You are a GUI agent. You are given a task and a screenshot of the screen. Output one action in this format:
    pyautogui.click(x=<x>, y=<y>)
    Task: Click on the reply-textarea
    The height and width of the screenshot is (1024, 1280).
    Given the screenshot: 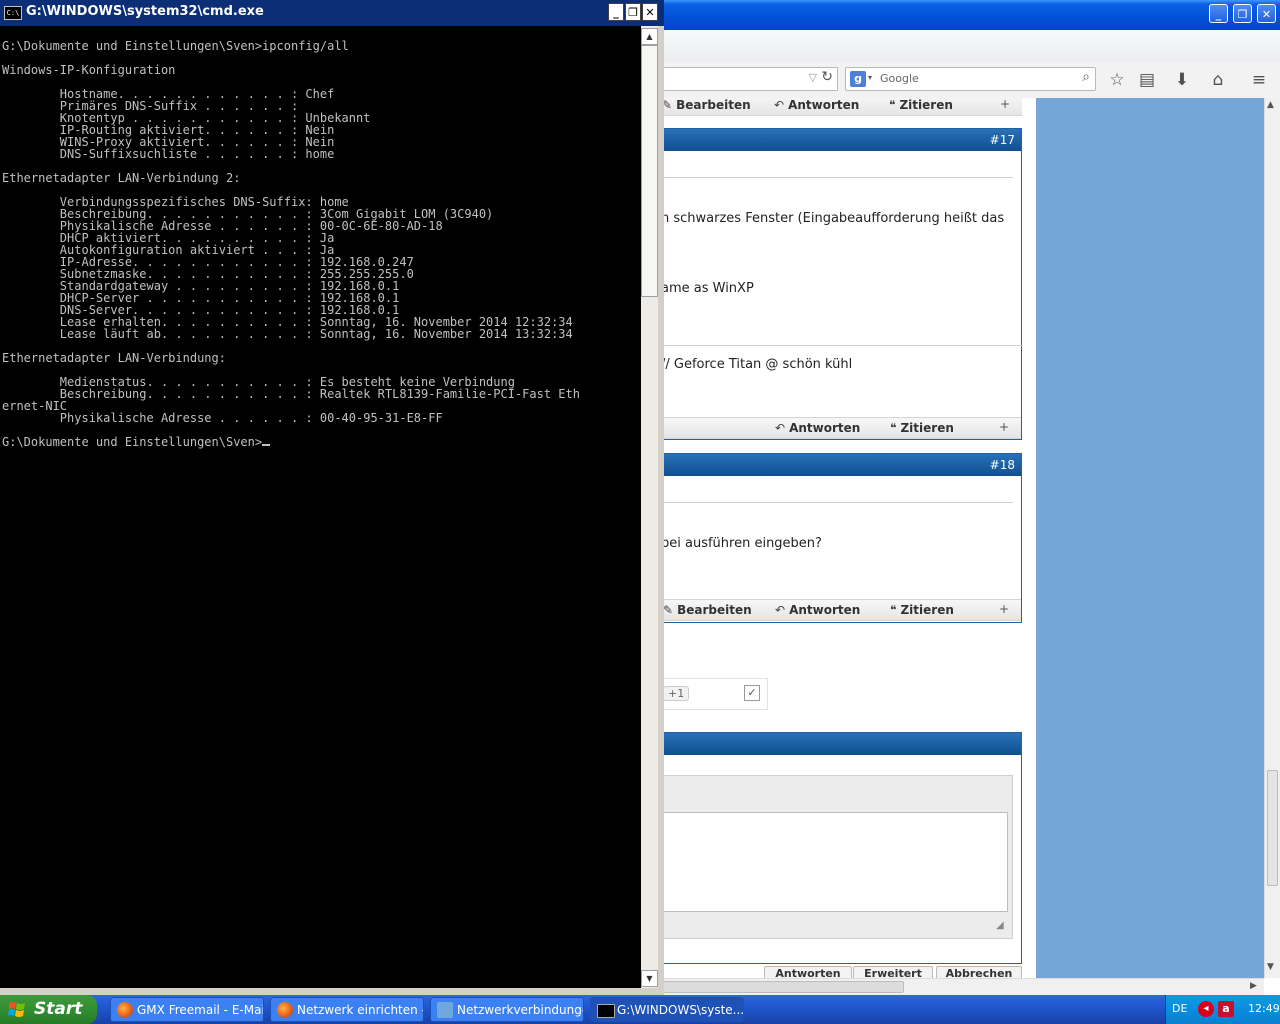 What is the action you would take?
    pyautogui.click(x=835, y=862)
    